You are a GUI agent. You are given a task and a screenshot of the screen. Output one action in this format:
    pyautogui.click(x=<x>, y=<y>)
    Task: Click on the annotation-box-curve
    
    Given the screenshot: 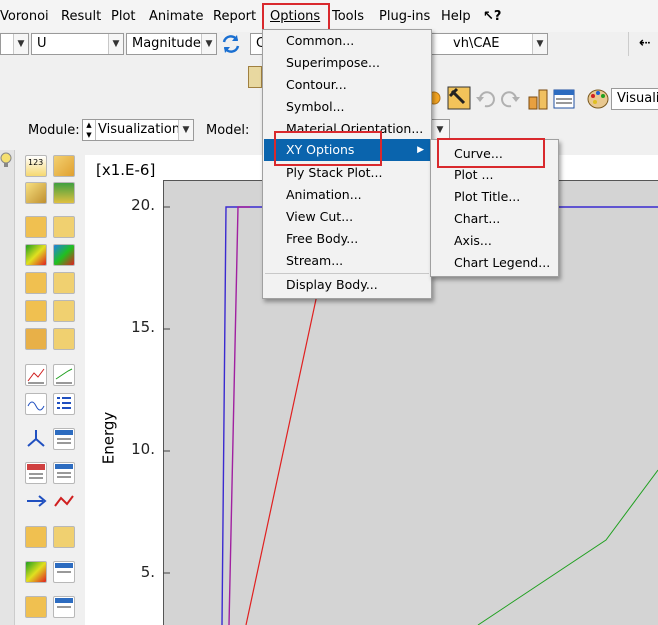 What is the action you would take?
    pyautogui.click(x=491, y=153)
    